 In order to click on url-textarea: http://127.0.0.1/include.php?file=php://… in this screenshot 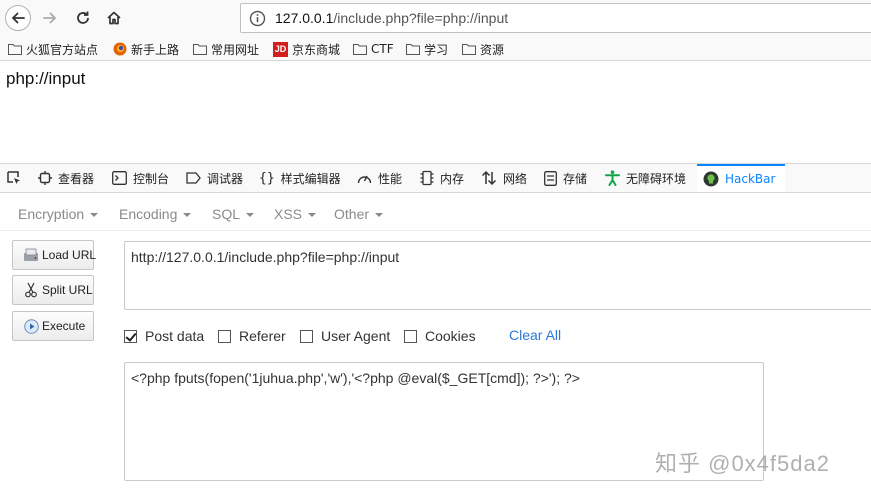, I will do `click(497, 275)`.